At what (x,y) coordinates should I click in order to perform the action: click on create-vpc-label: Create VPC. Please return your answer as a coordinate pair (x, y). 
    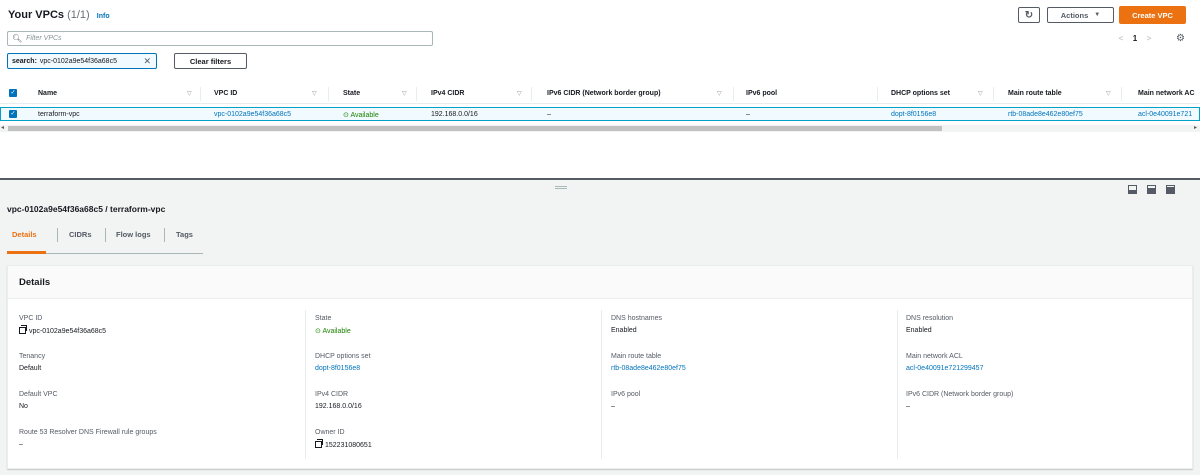
    Looking at the image, I should click on (1152, 15).